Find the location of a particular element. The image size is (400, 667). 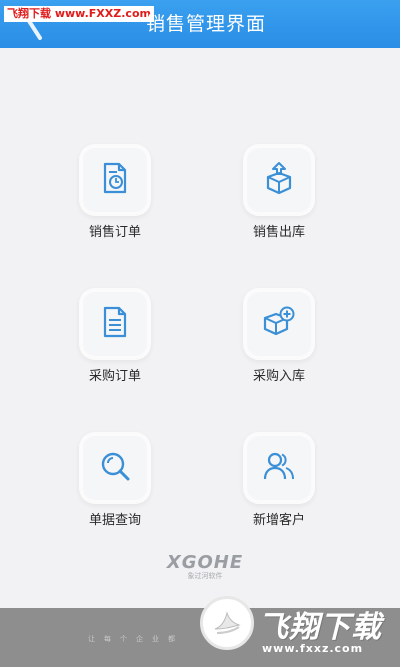

purchase-order-button is located at coordinates (115, 324).